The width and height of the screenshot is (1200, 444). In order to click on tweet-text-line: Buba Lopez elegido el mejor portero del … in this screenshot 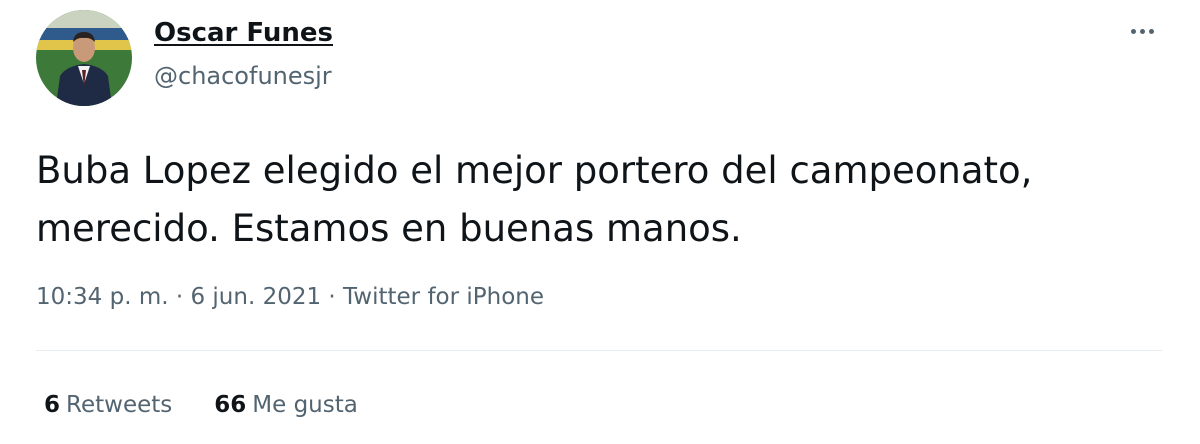, I will do `click(534, 170)`.